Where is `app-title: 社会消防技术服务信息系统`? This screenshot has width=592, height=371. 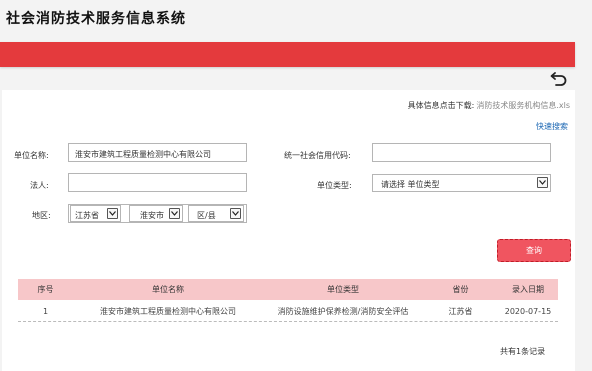
app-title: 社会消防技术服务信息系统 is located at coordinates (96, 19).